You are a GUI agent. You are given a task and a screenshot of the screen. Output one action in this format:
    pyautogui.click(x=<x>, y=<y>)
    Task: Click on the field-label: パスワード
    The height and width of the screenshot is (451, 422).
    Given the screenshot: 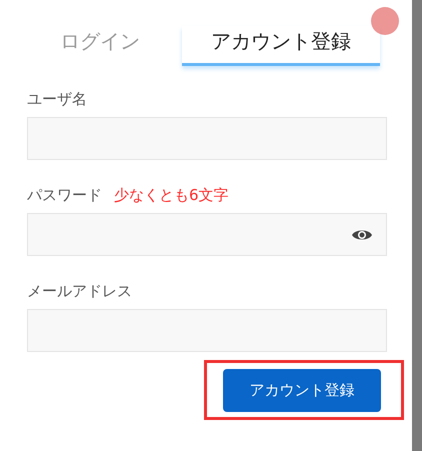 What is the action you would take?
    pyautogui.click(x=64, y=195)
    